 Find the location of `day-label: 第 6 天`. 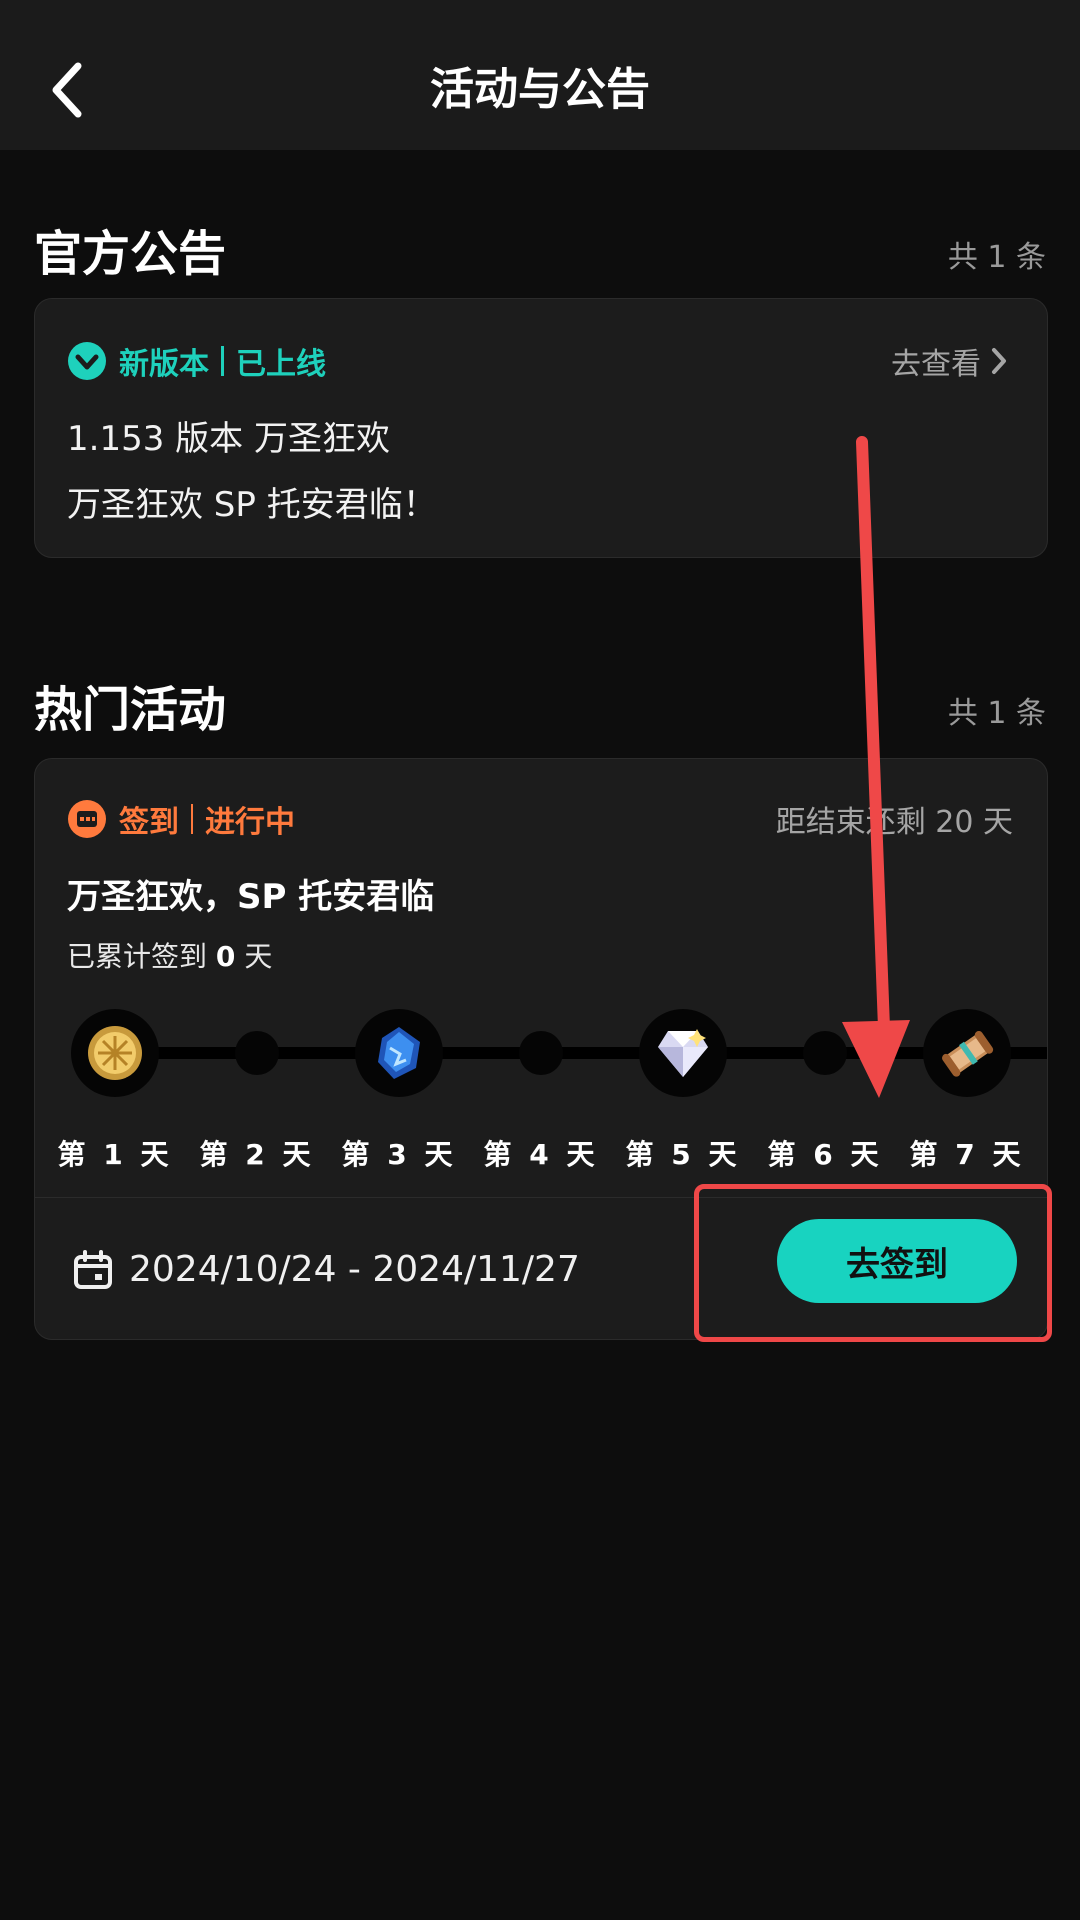

day-label: 第 6 天 is located at coordinates (825, 1154).